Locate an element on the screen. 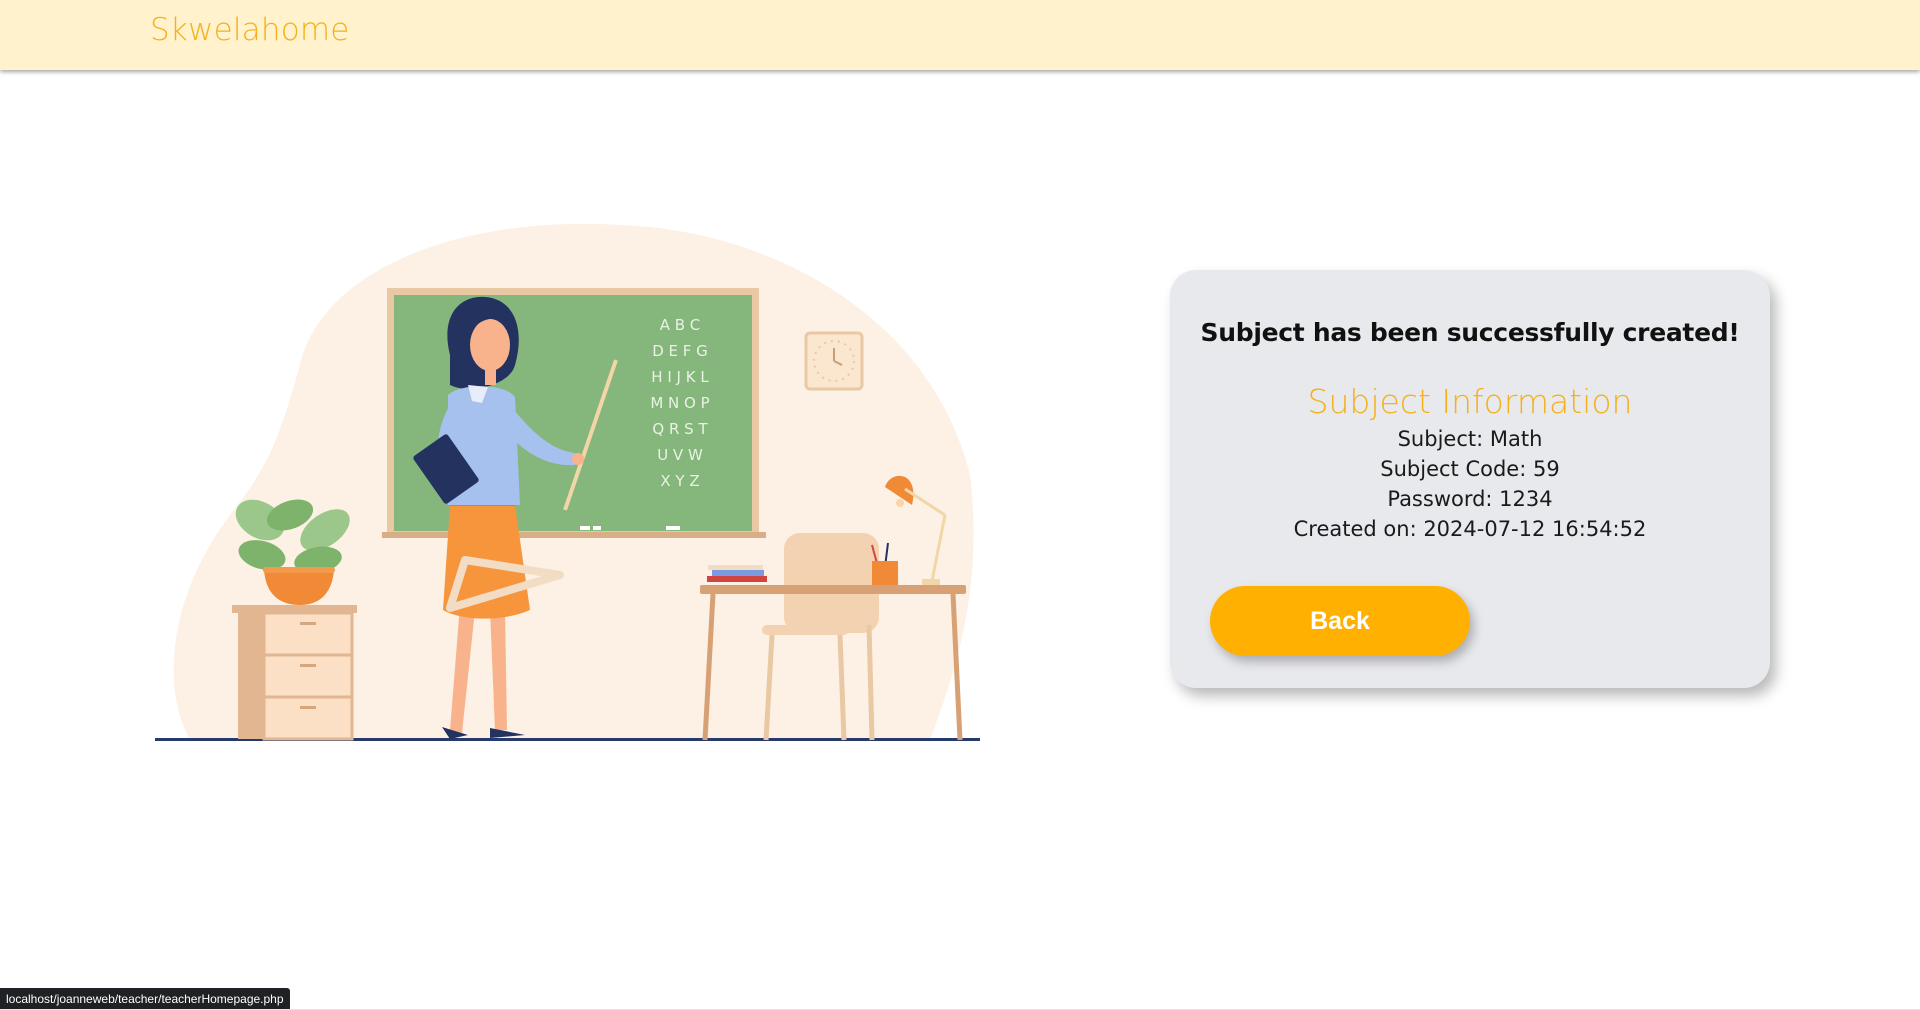 The height and width of the screenshot is (1010, 1920). cabinet is located at coordinates (294, 673).